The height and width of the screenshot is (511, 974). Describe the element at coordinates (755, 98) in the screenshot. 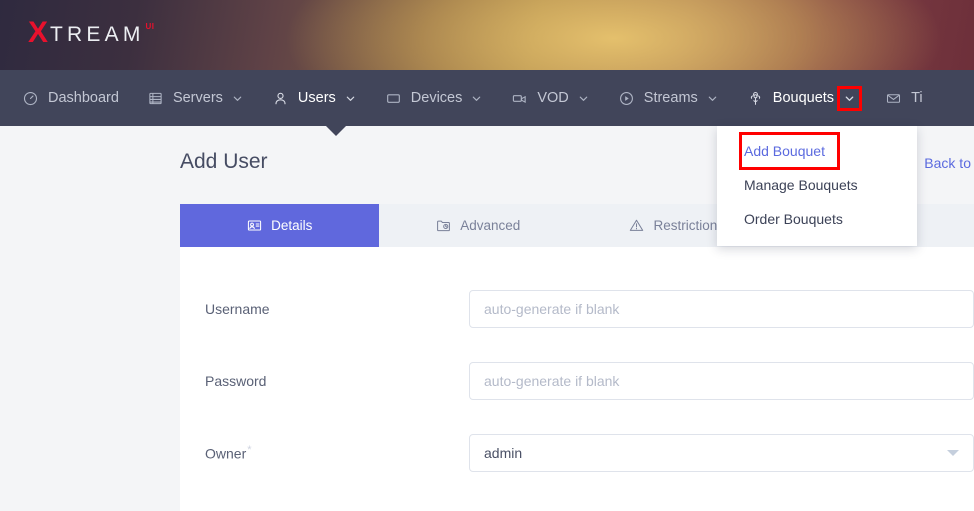

I see `bouquet-icon` at that location.